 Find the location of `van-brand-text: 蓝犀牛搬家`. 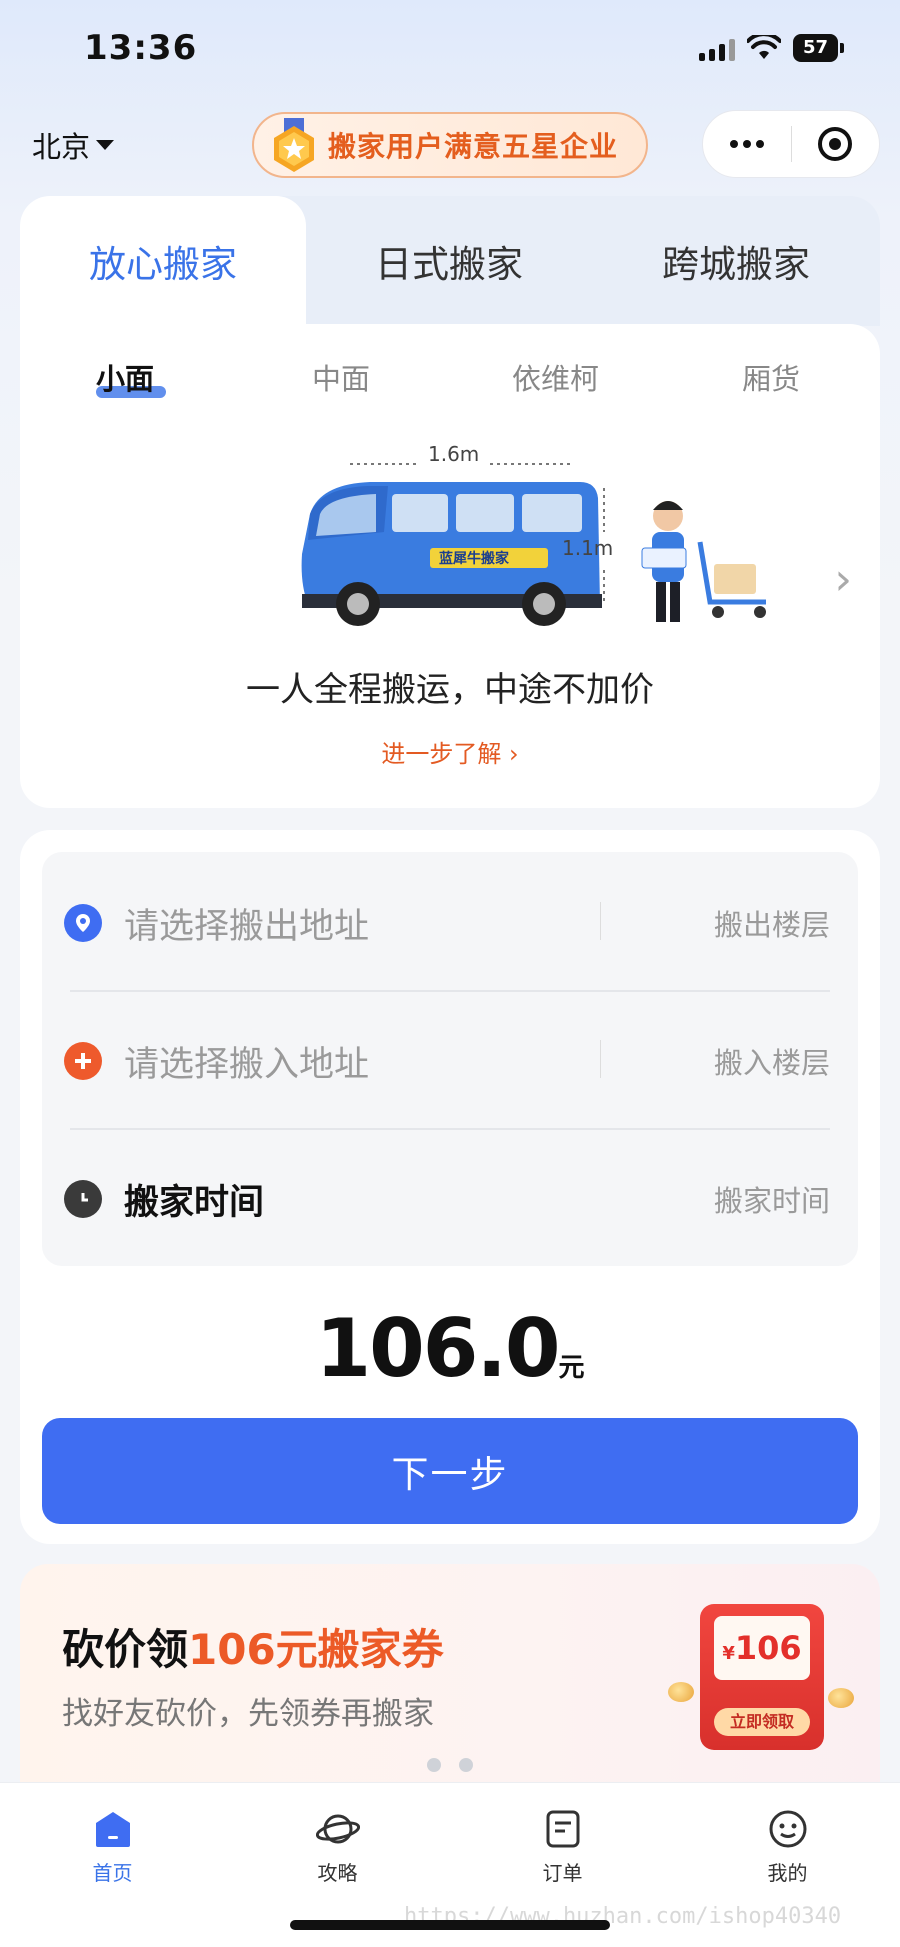

van-brand-text: 蓝犀牛搬家 is located at coordinates (474, 558).